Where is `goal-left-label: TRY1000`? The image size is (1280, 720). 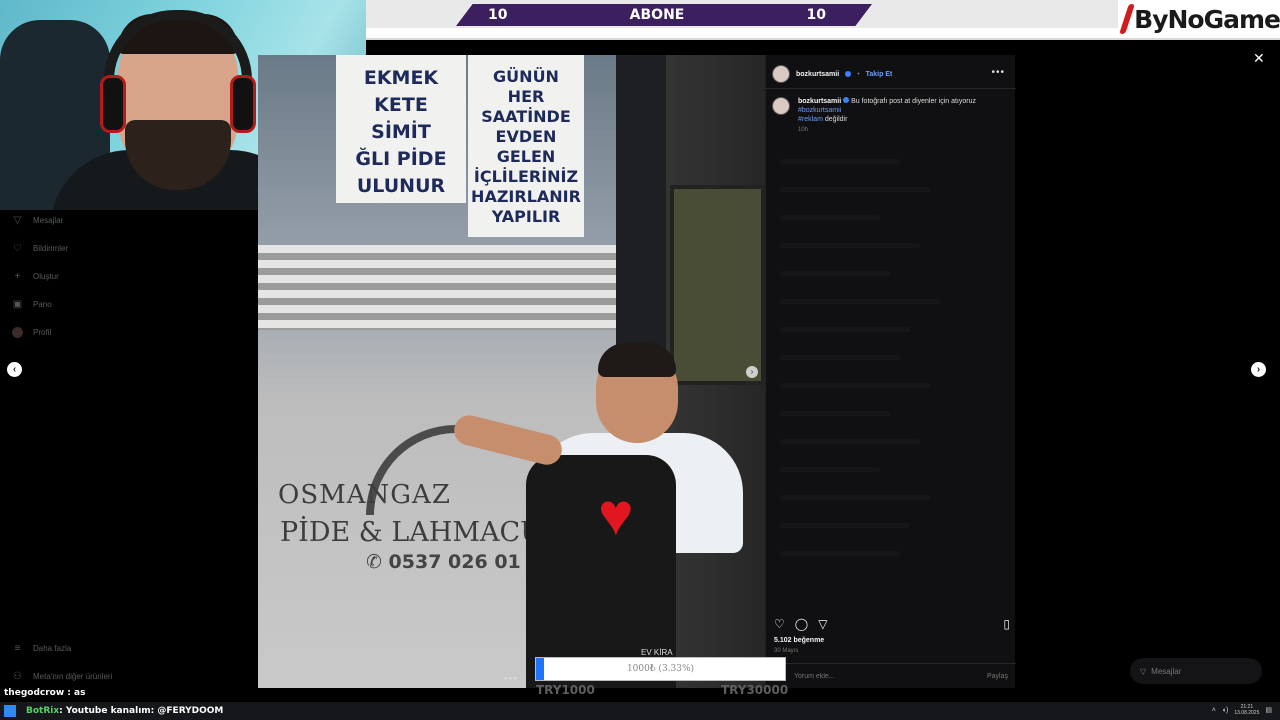 goal-left-label: TRY1000 is located at coordinates (565, 690).